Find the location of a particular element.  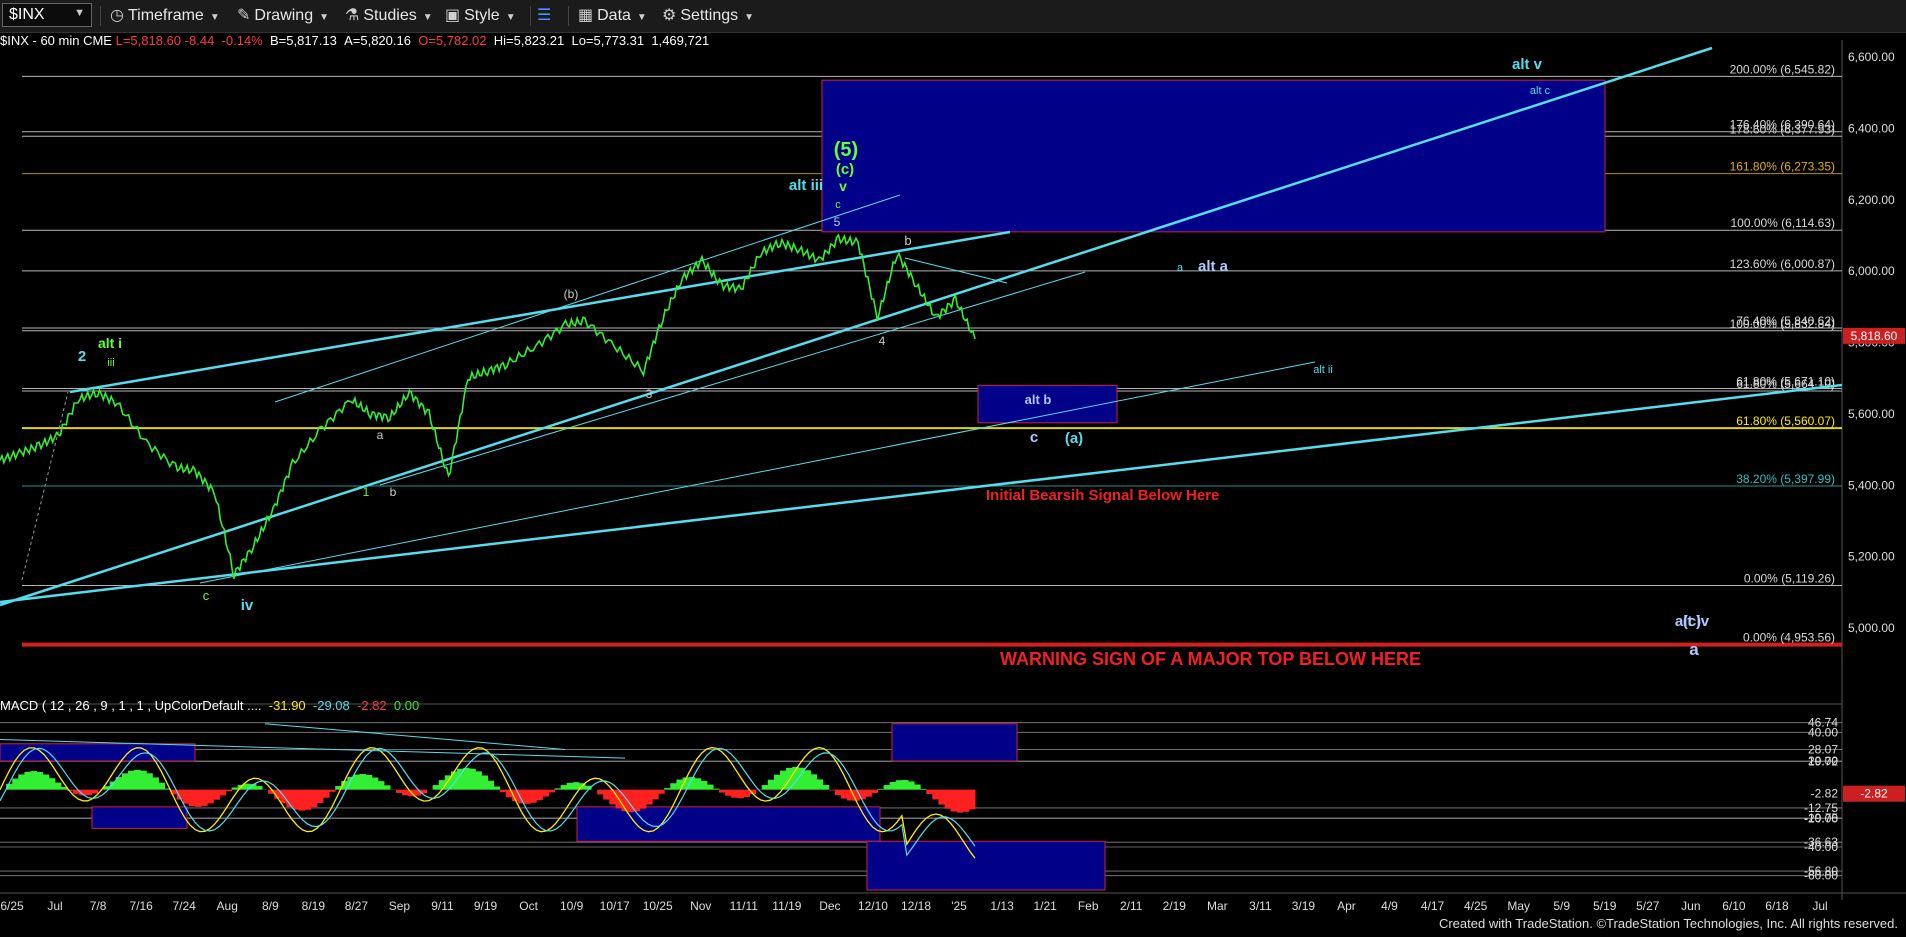

x-tick-label: 6/10 is located at coordinates (1734, 906).